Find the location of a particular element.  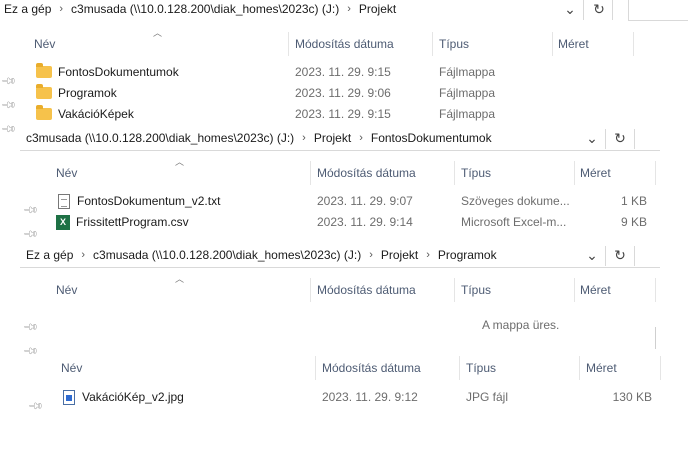

file-name: FontosDokumentum_v2.txt is located at coordinates (149, 201).